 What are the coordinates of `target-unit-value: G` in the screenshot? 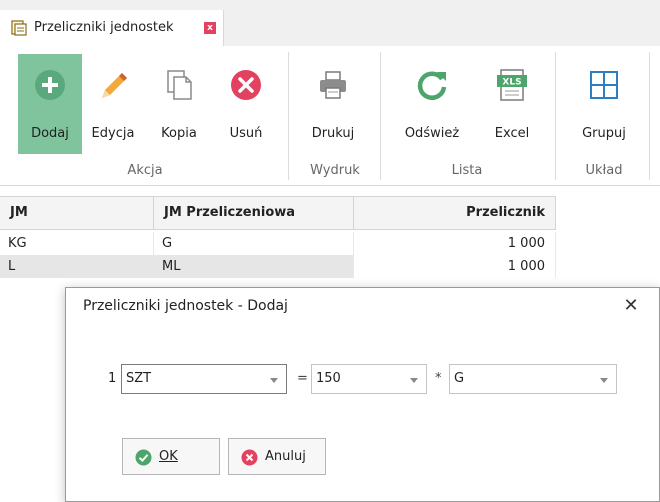 It's located at (459, 378).